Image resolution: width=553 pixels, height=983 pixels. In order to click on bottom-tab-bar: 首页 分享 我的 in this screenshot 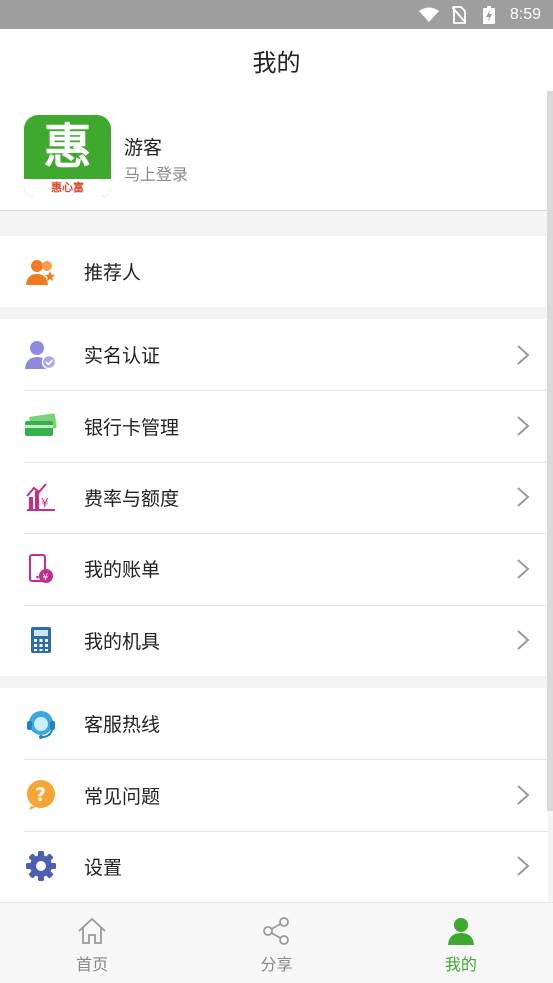, I will do `click(276, 942)`.